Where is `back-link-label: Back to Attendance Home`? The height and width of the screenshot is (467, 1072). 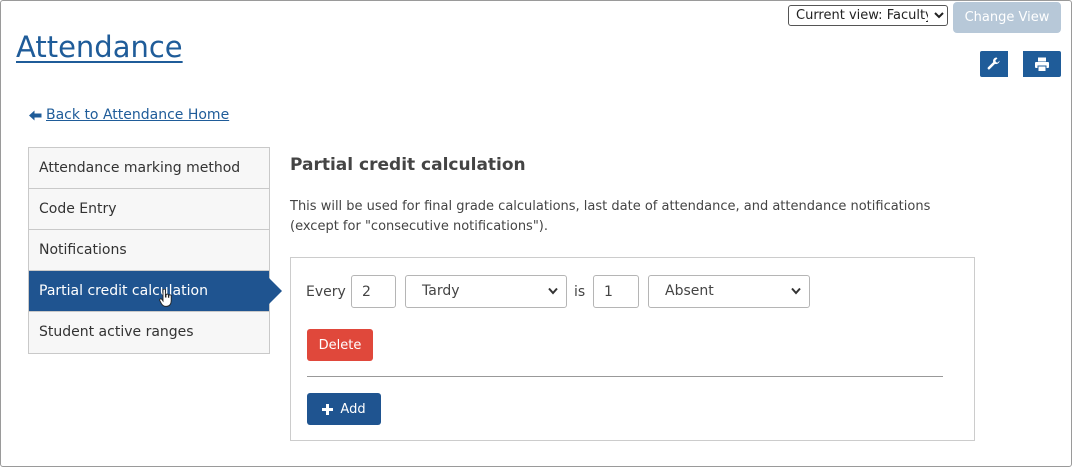
back-link-label: Back to Attendance Home is located at coordinates (138, 115).